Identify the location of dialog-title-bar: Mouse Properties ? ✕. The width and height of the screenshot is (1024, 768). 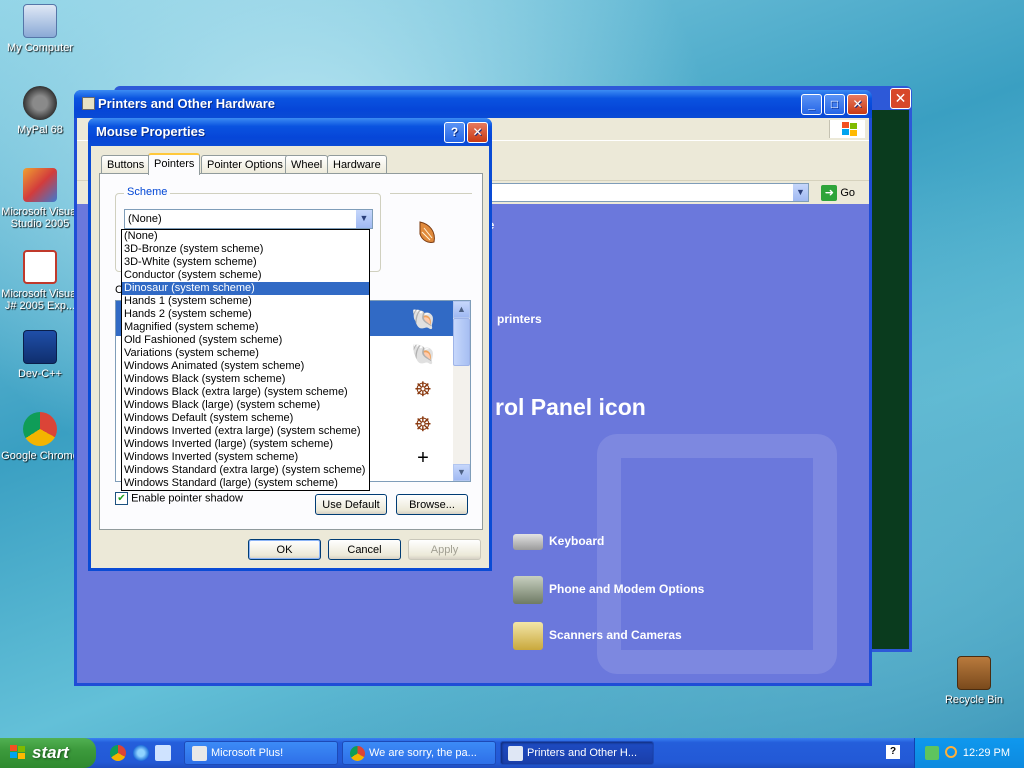
(290, 132).